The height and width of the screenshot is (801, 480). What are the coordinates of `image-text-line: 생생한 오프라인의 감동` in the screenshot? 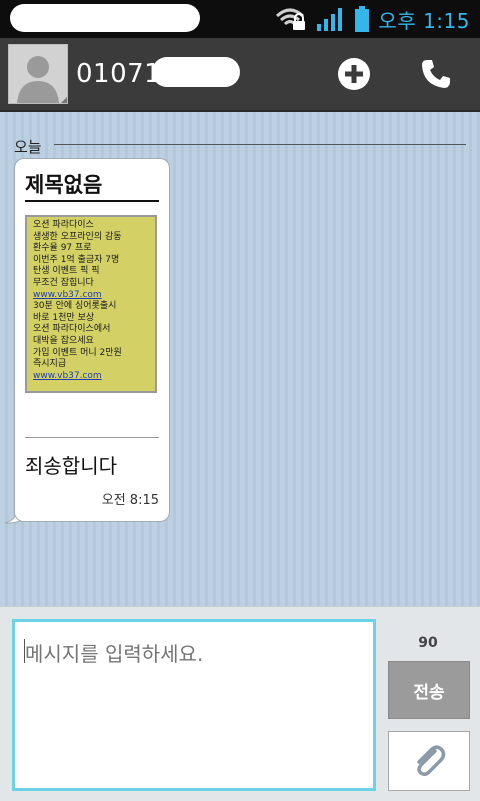 It's located at (77, 236).